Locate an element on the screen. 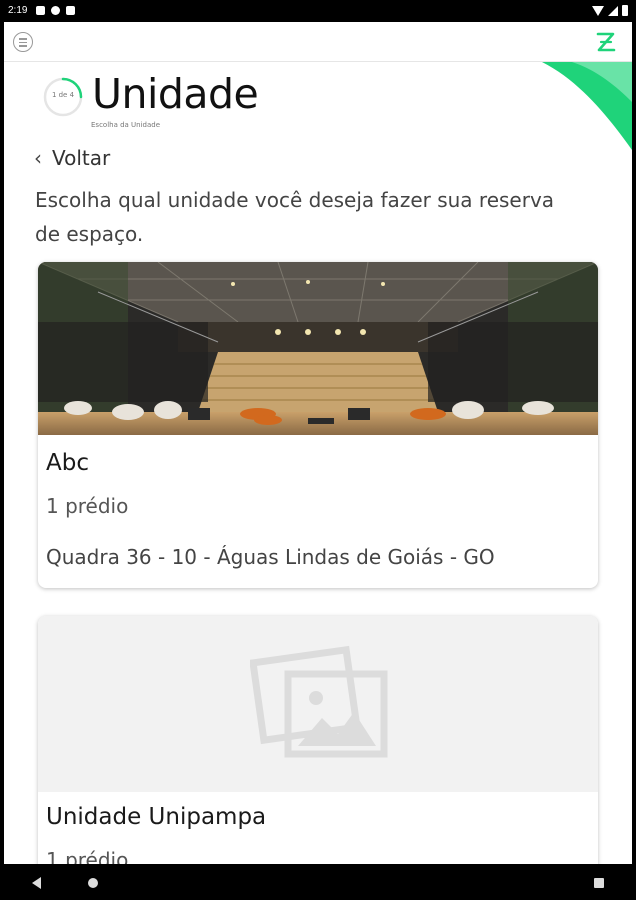  system-icons is located at coordinates (610, 10).